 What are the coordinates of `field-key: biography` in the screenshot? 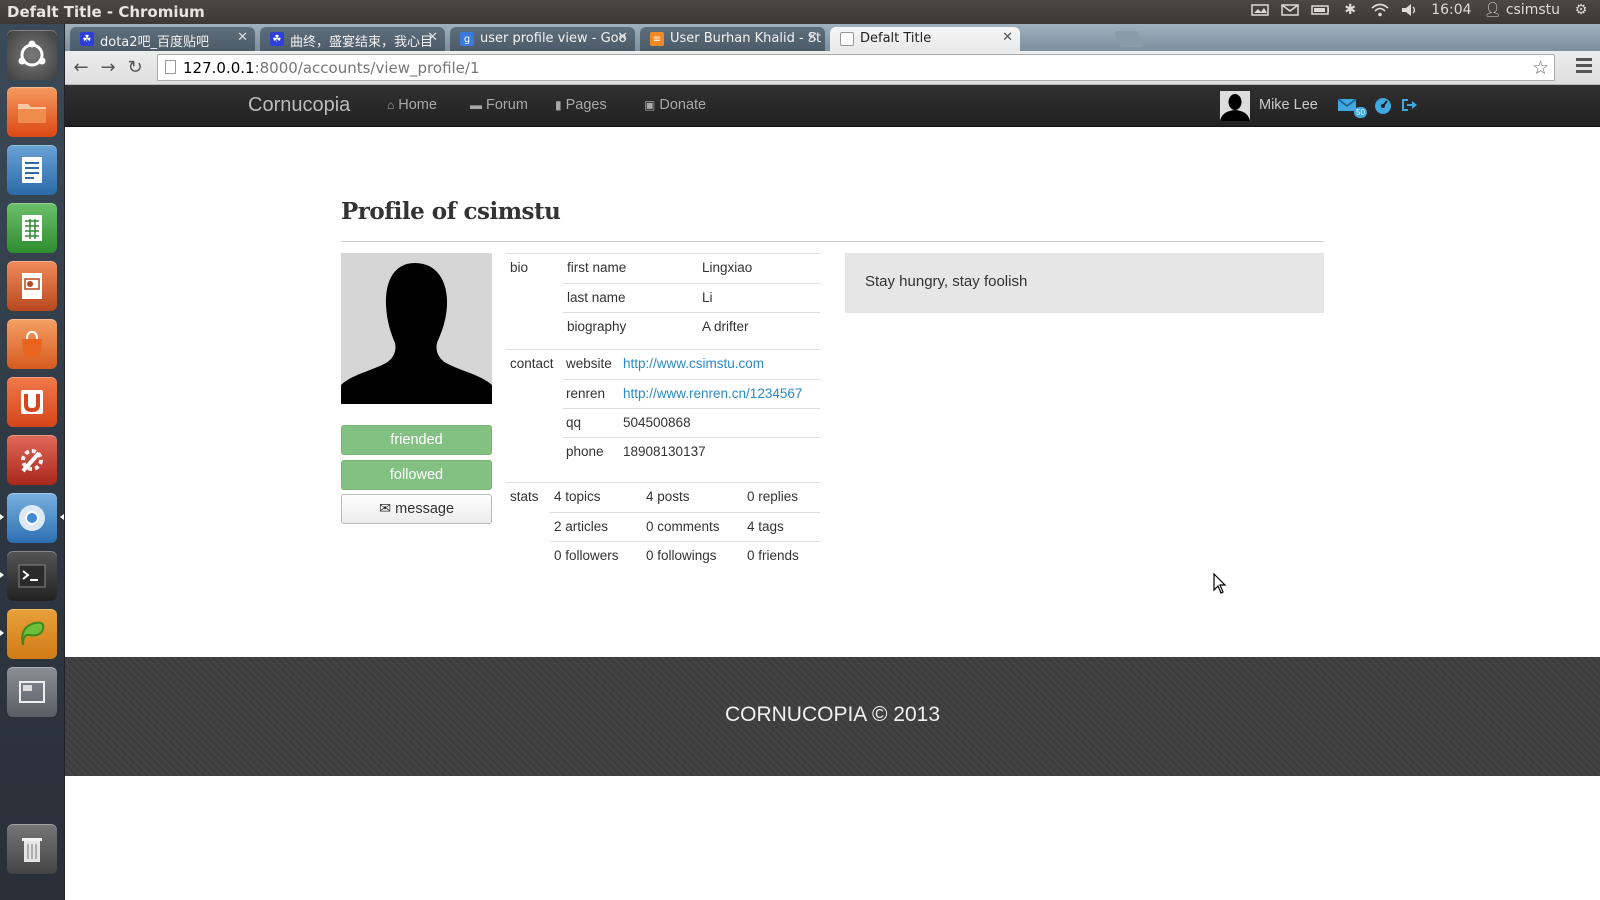 It's located at (597, 326).